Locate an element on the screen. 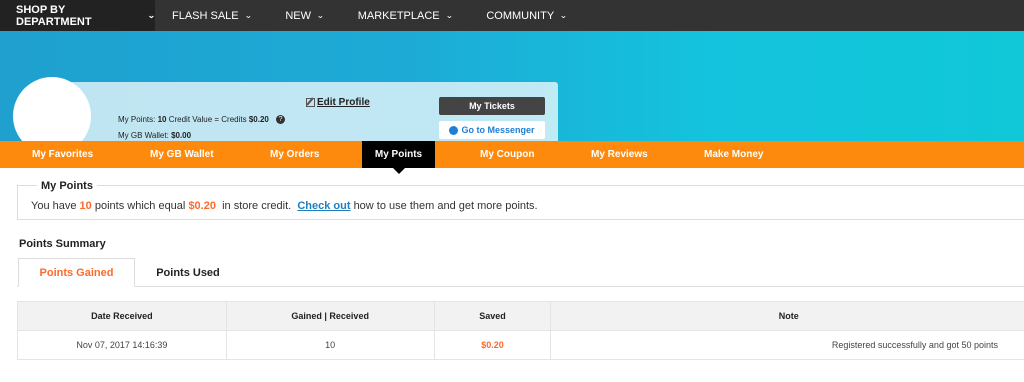 Image resolution: width=1024 pixels, height=382 pixels. tab-my-reviews: My Reviews is located at coordinates (619, 154).